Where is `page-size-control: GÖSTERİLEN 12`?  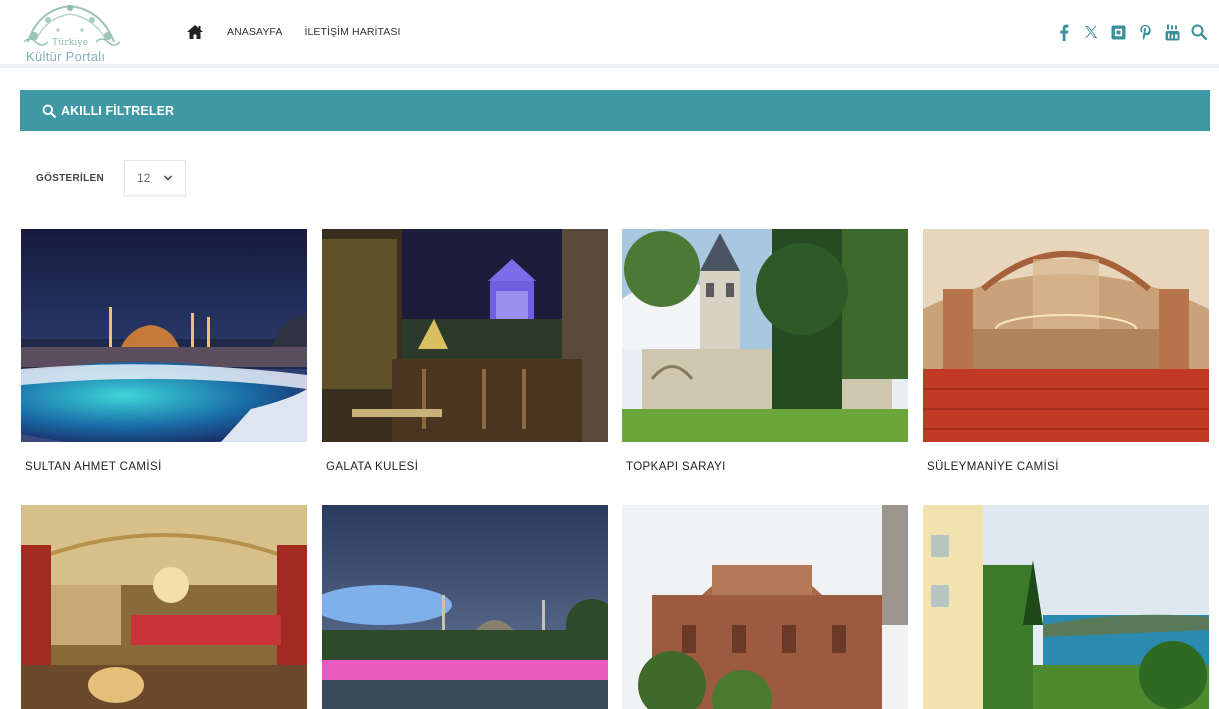
page-size-control: GÖSTERİLEN 12 is located at coordinates (111, 178).